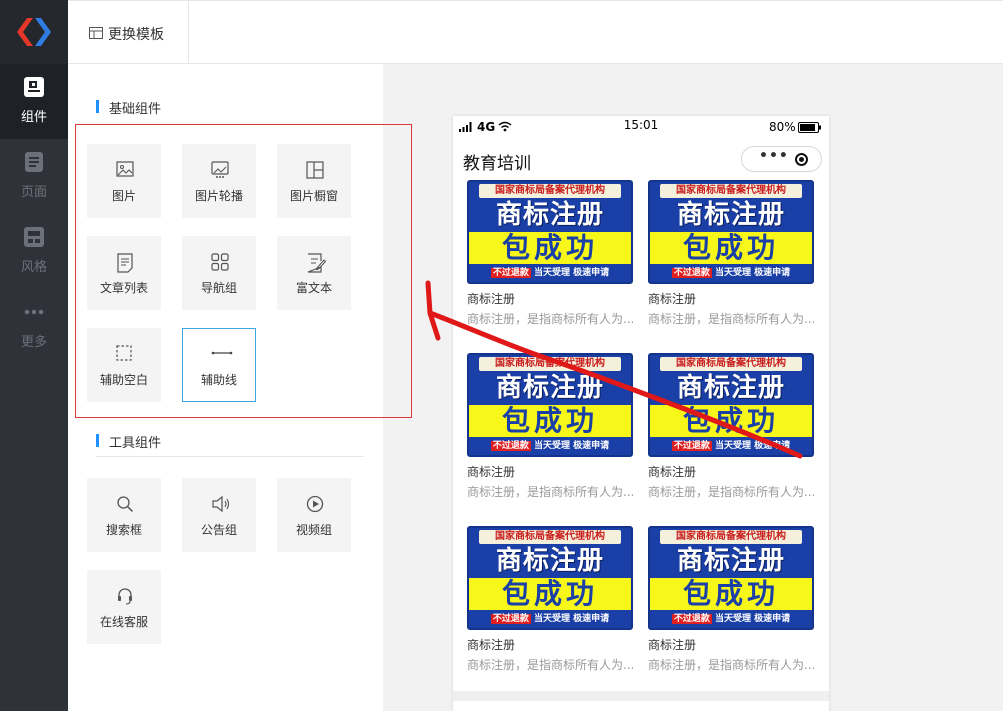 The width and height of the screenshot is (1003, 711). I want to click on component-announcement: 公告组, so click(219, 515).